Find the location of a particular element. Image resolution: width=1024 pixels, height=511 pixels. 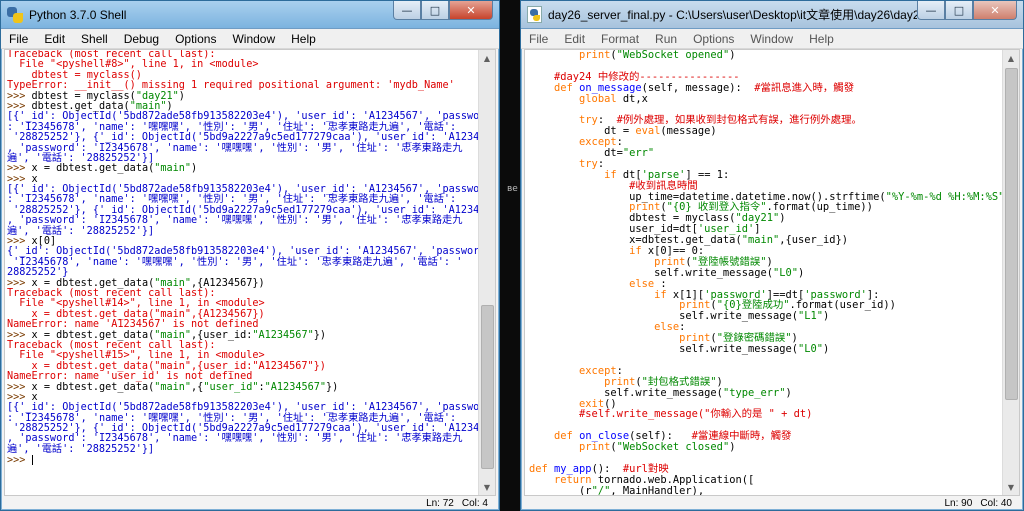

code-line: (r"/", MainHandler), is located at coordinates (765, 489).